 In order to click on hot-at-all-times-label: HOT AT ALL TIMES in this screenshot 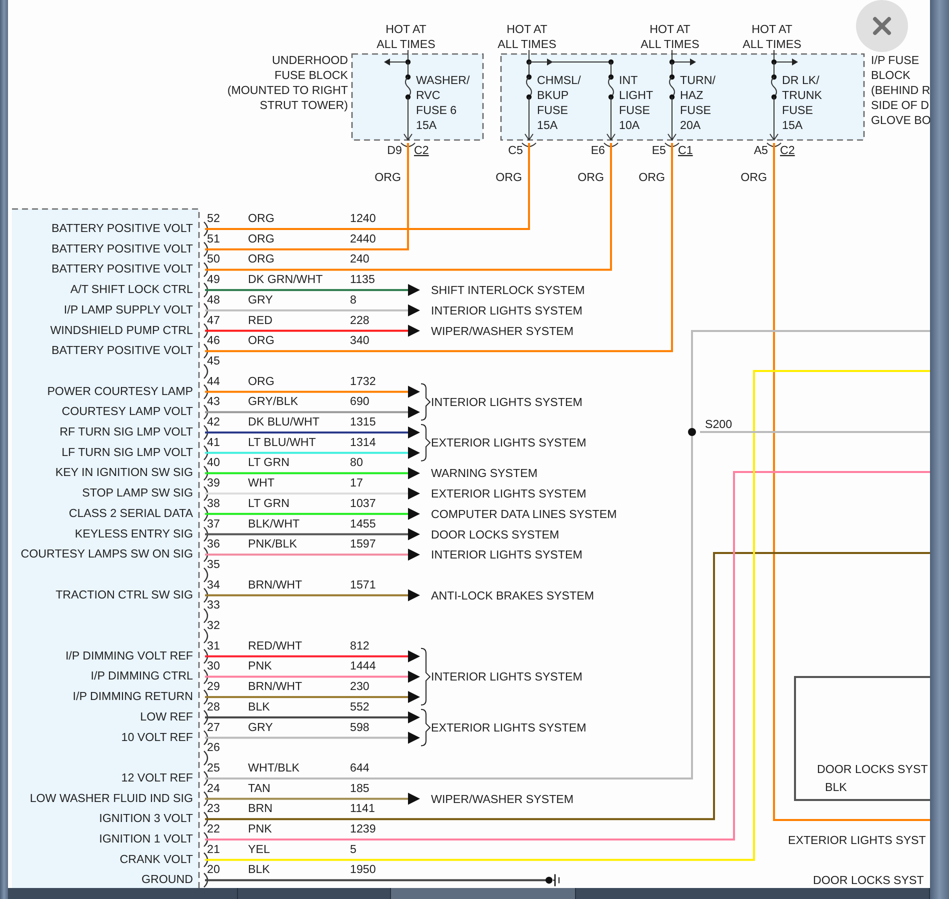, I will do `click(527, 37)`.